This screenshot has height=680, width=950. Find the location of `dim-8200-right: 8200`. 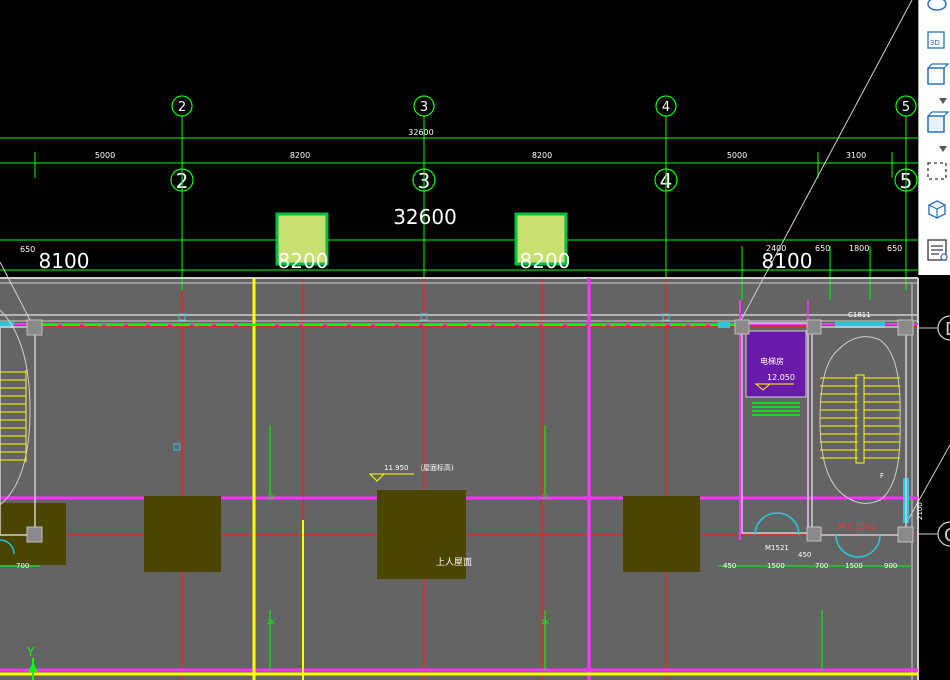

dim-8200-right: 8200 is located at coordinates (545, 261).